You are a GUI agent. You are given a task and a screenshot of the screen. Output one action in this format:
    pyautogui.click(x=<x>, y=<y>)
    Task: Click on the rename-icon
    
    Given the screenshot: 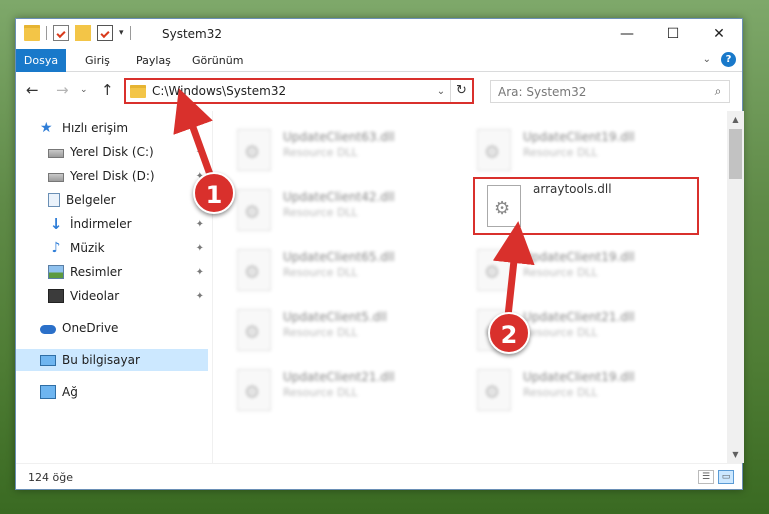 What is the action you would take?
    pyautogui.click(x=105, y=33)
    